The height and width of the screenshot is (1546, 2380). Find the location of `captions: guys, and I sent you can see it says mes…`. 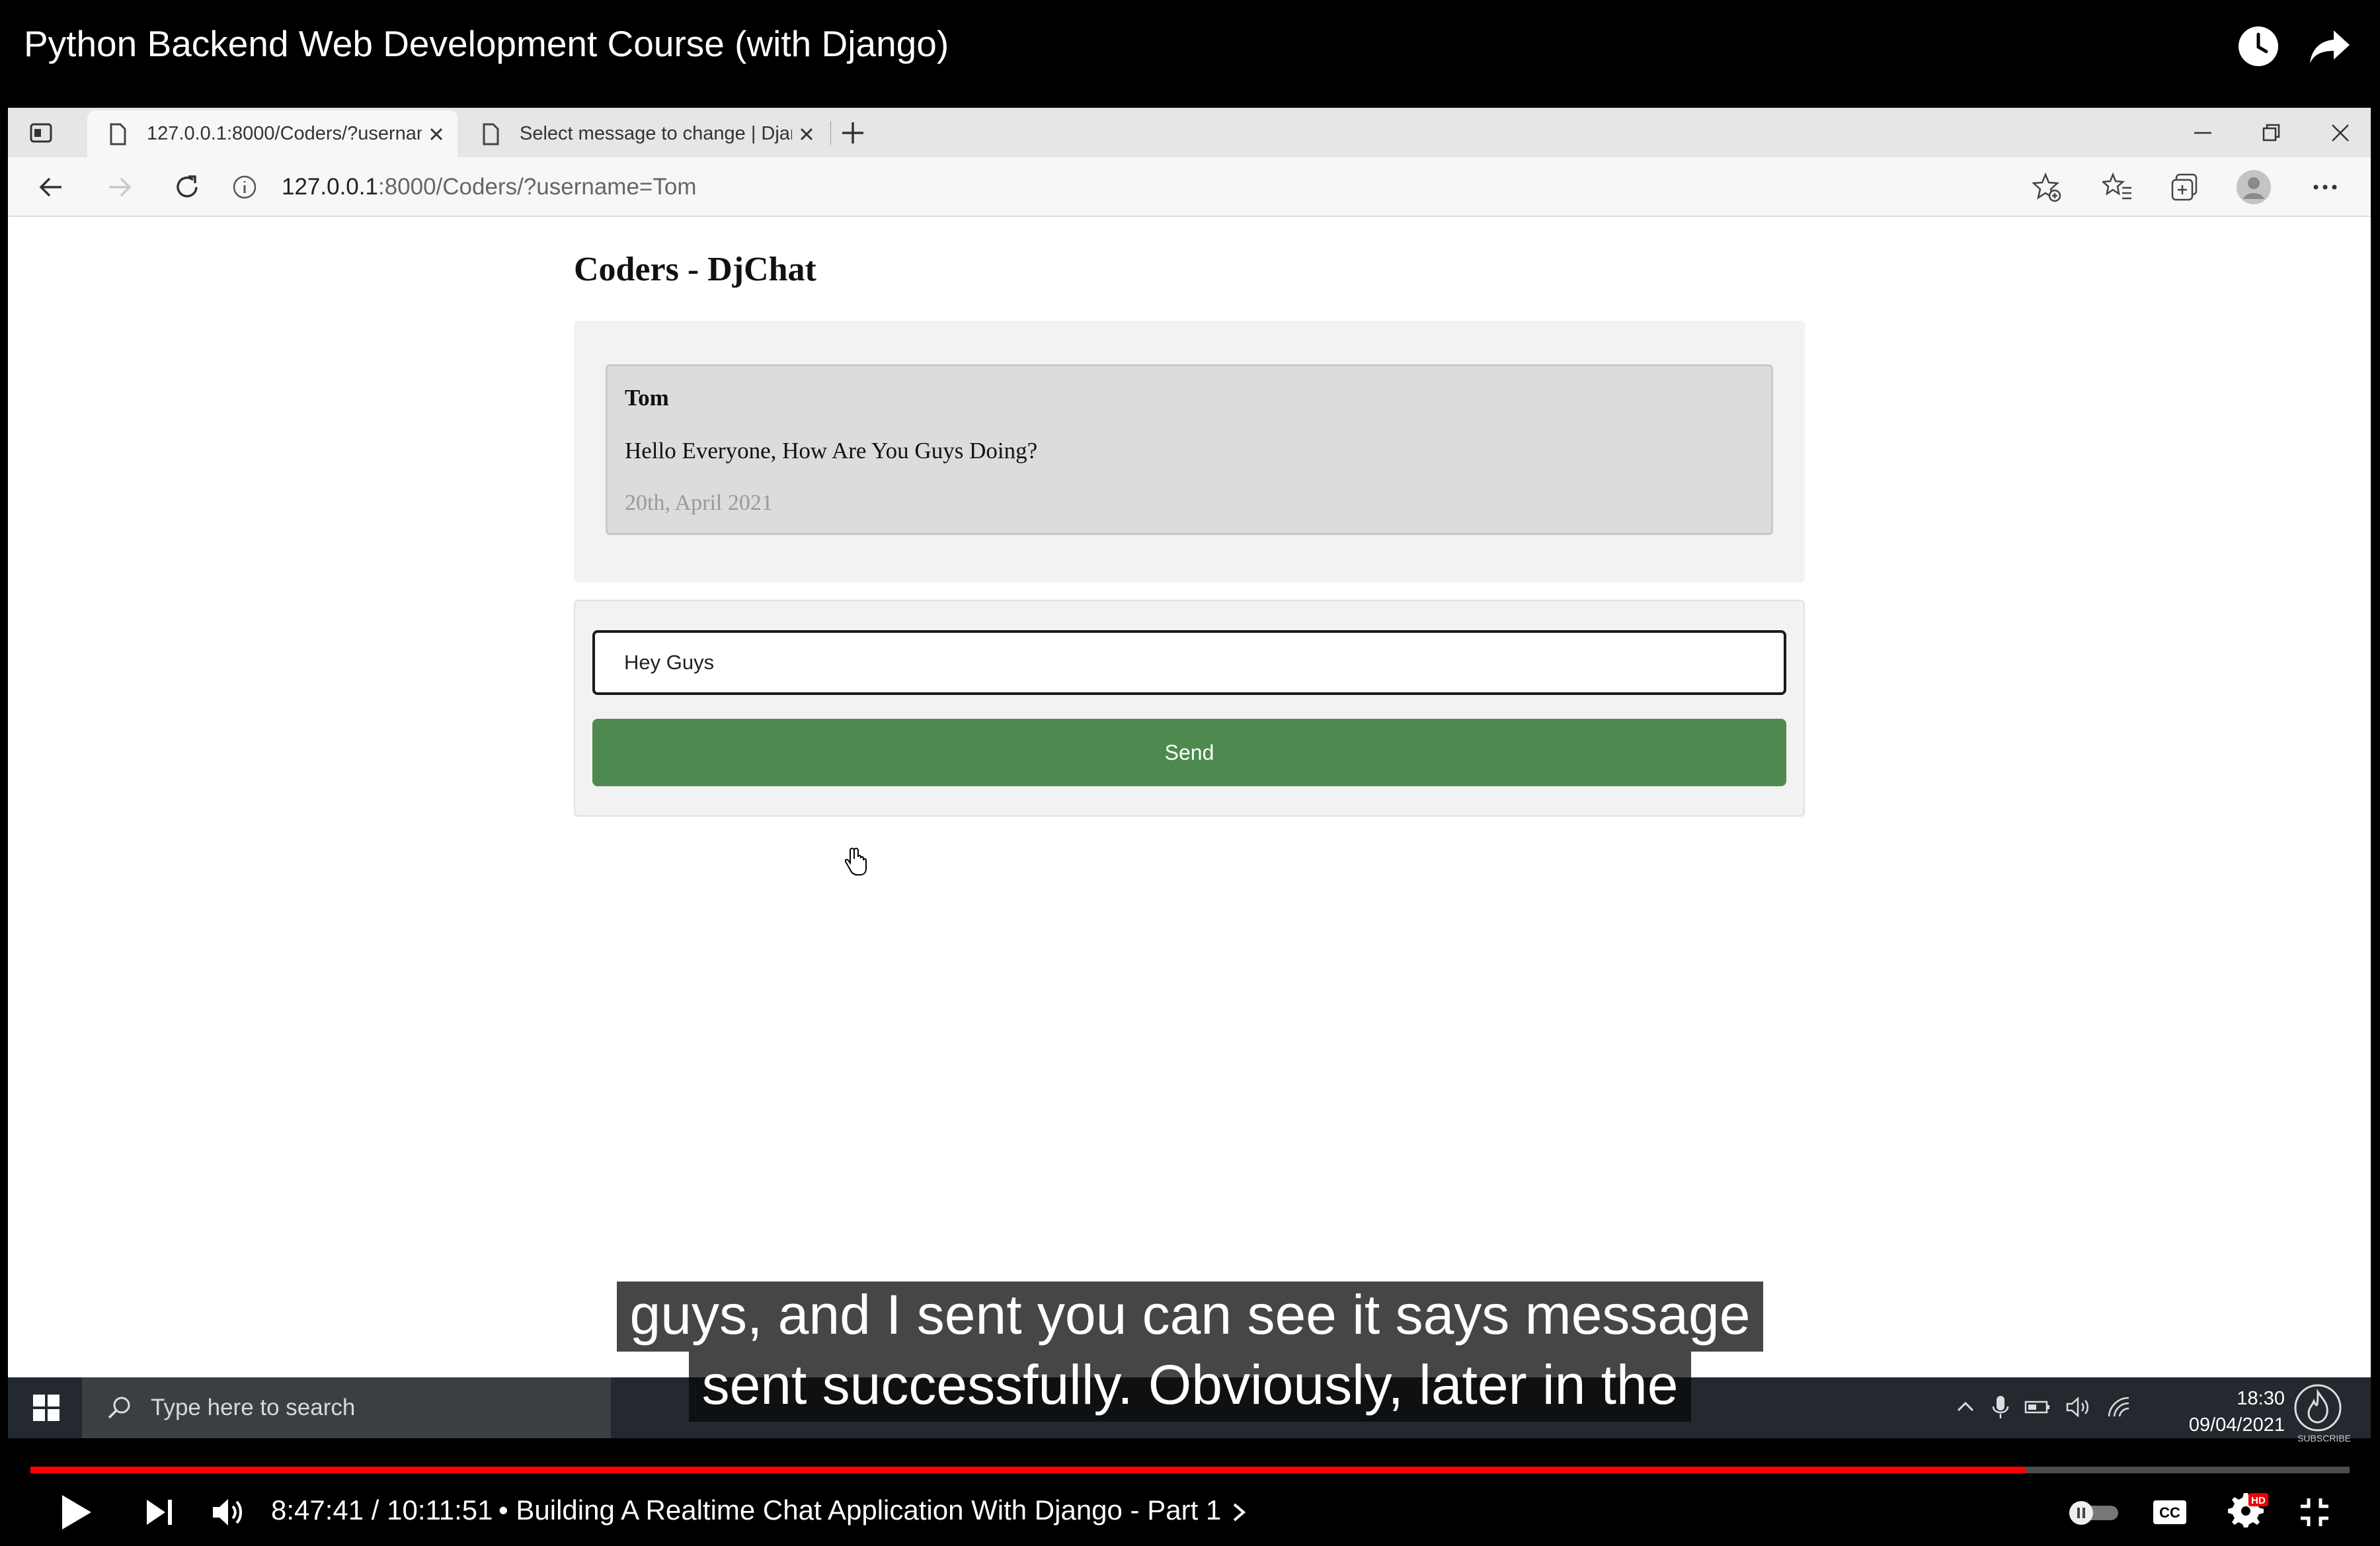

captions: guys, and I sent you can see it says mes… is located at coordinates (1190, 1352).